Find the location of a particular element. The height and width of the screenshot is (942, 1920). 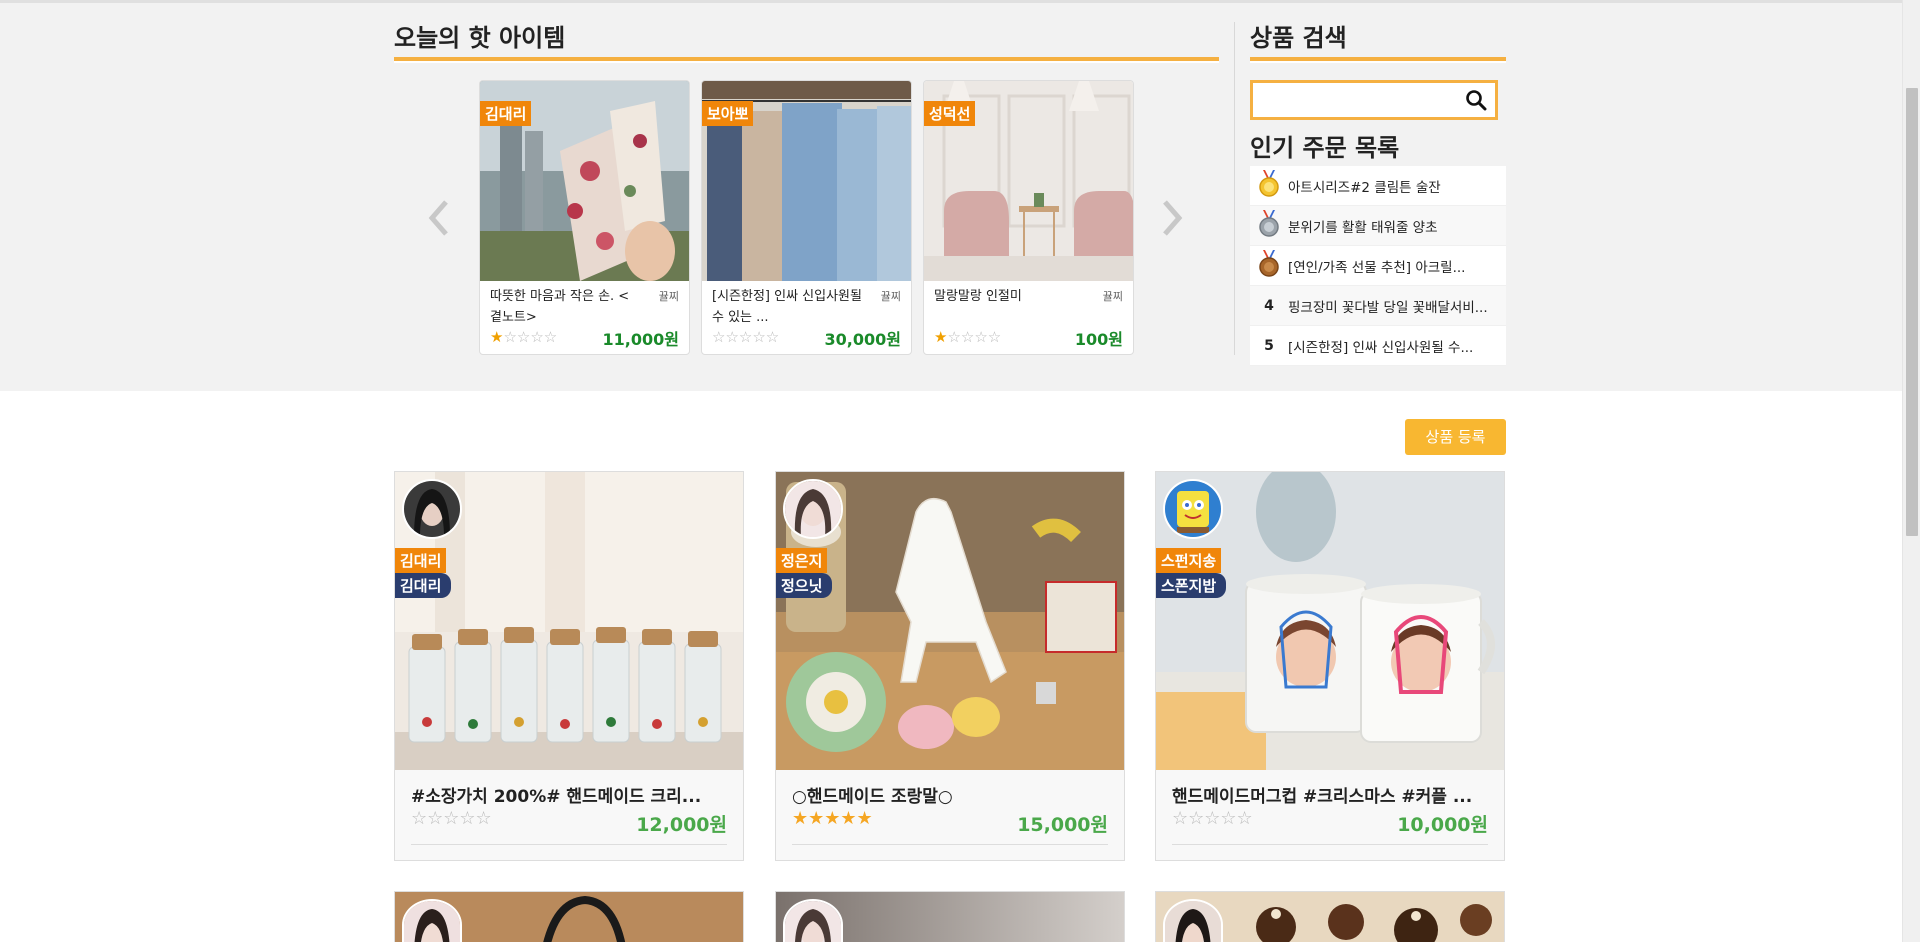

product-price: 10,000원 is located at coordinates (1442, 825).